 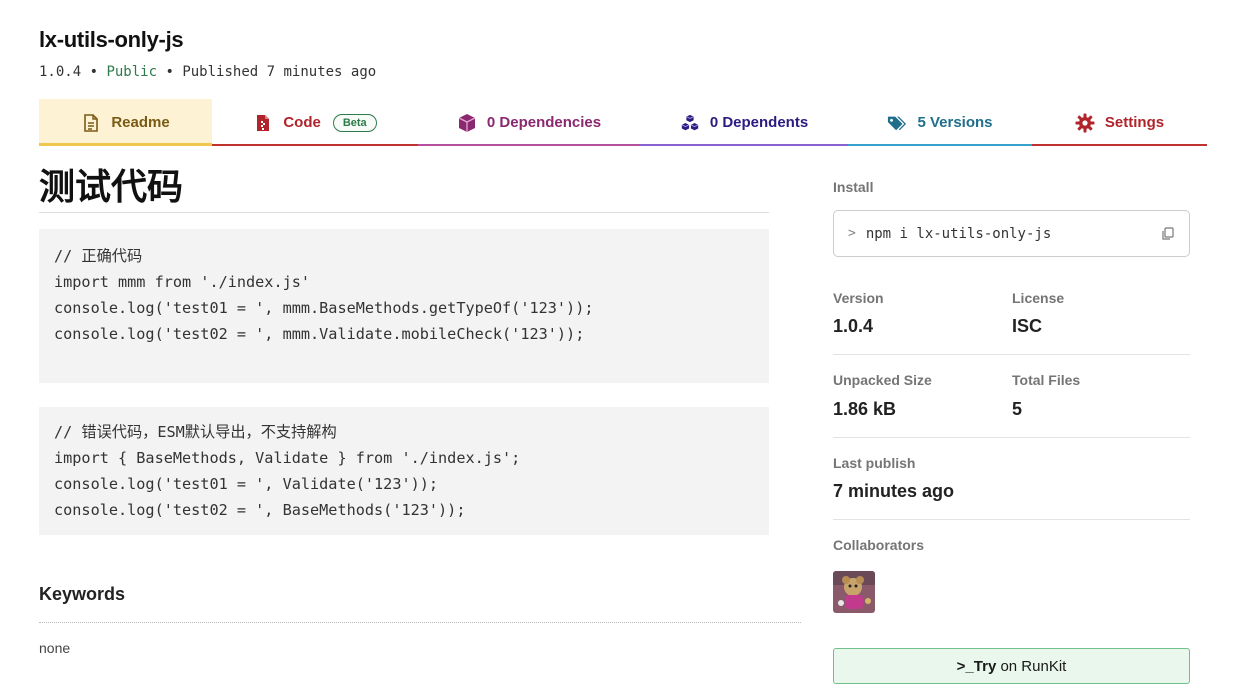 I want to click on package-meta: 1.0.4 • Public • Published 7 minutes ago, so click(x=207, y=72).